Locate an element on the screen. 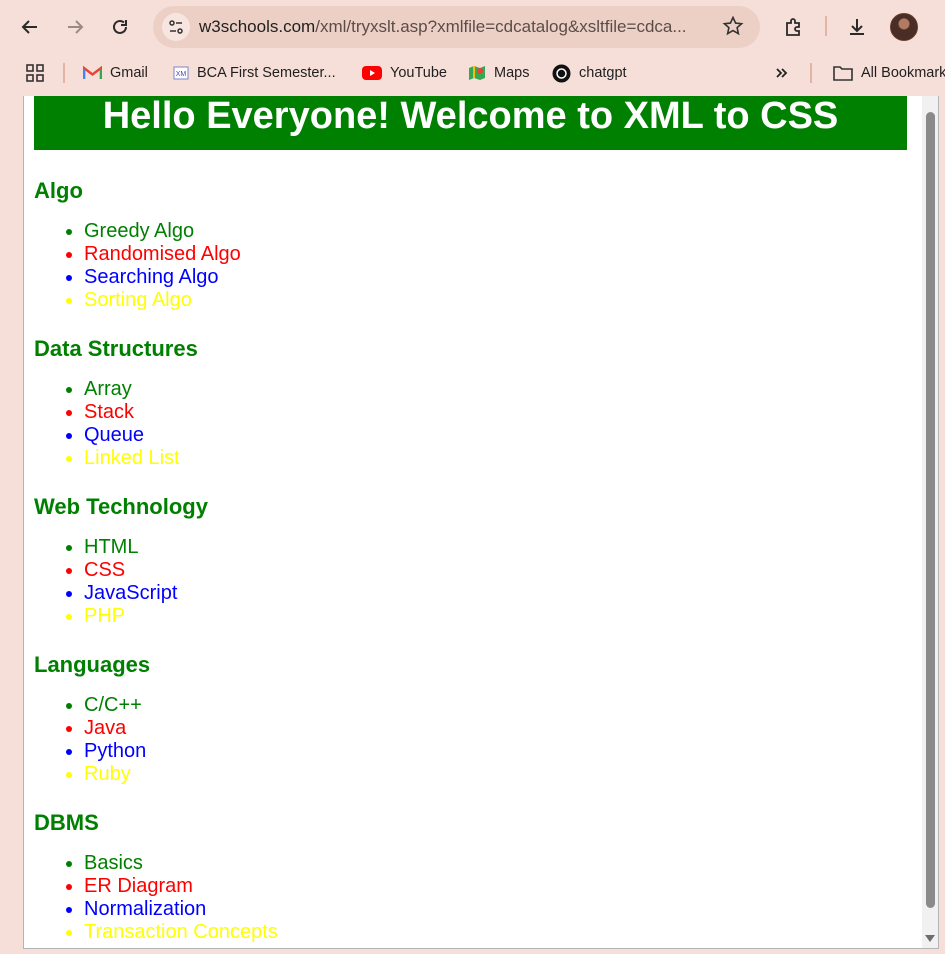  list-item: Java is located at coordinates (464, 728).